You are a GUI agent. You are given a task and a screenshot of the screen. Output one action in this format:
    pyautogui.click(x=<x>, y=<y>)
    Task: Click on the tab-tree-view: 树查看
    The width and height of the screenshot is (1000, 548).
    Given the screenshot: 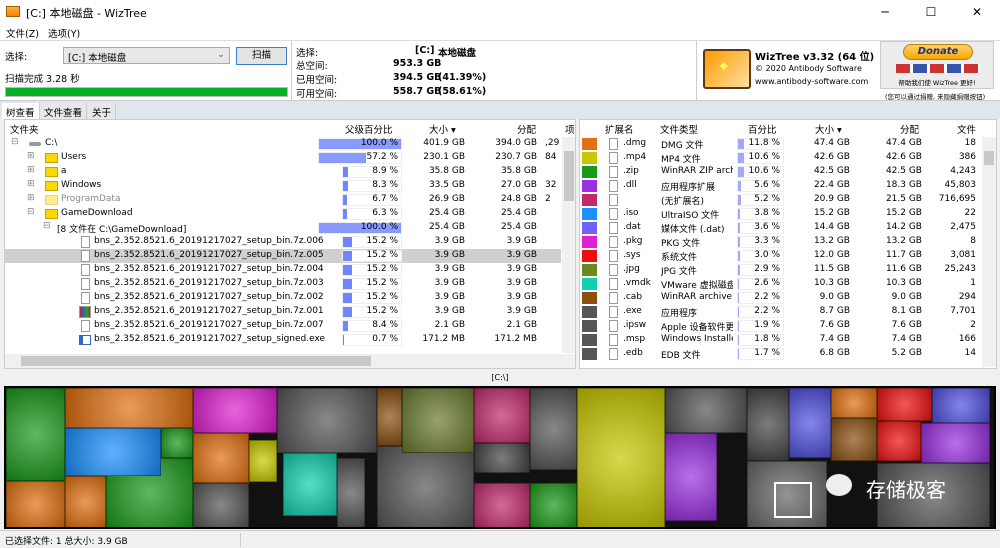 What is the action you would take?
    pyautogui.click(x=21, y=111)
    